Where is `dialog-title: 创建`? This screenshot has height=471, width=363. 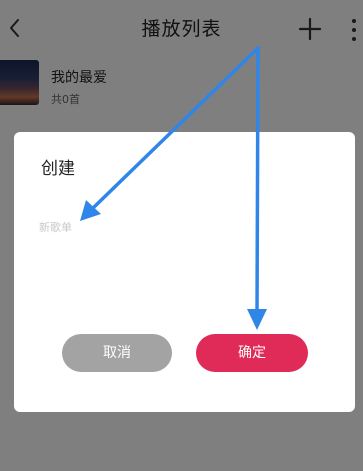 dialog-title: 创建 is located at coordinates (58, 169).